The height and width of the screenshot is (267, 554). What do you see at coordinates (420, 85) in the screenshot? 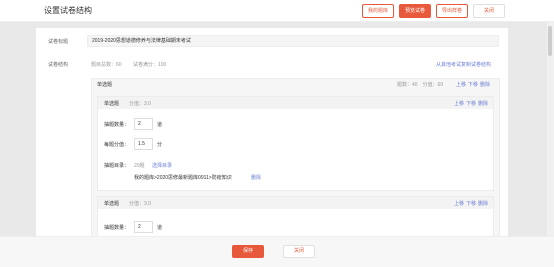
I see `section-stats: 题数：40 分值：60` at bounding box center [420, 85].